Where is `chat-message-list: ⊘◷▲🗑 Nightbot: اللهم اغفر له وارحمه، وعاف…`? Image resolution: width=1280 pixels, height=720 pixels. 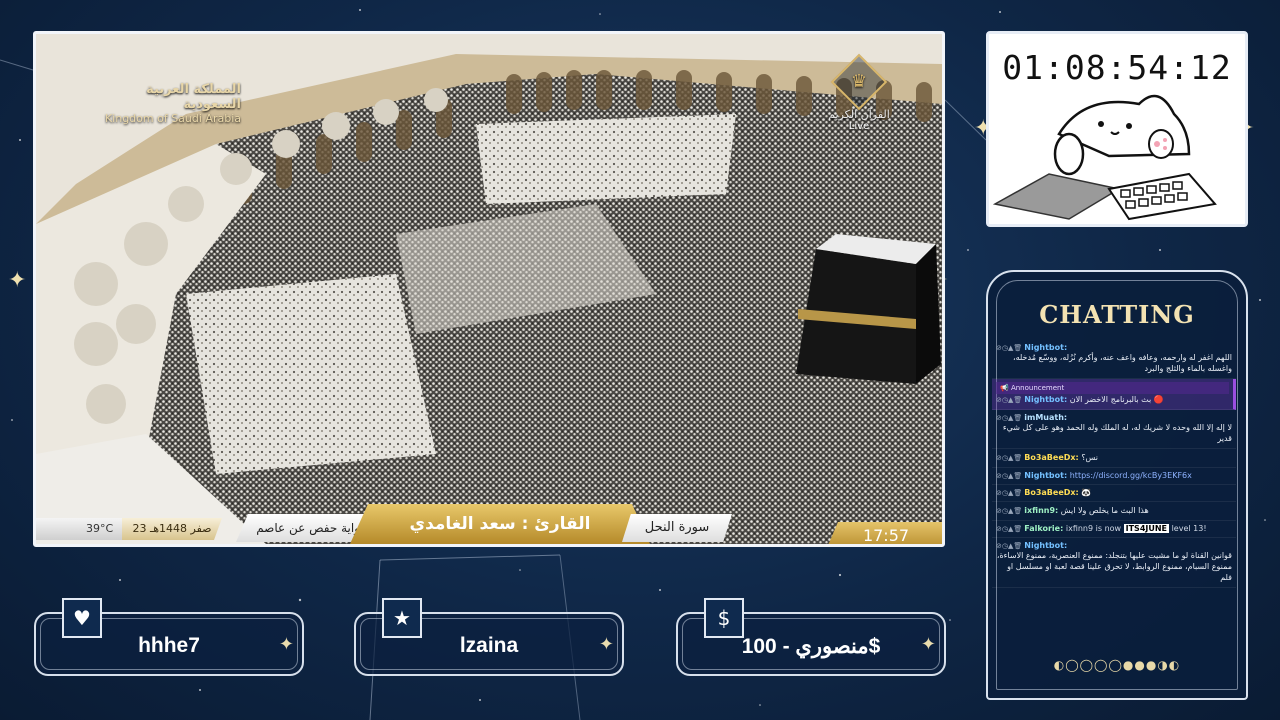
chat-message-list: ⊘◷▲🗑 Nightbot: اللهم اغفر له وارحمه، وعاف… is located at coordinates (1114, 490).